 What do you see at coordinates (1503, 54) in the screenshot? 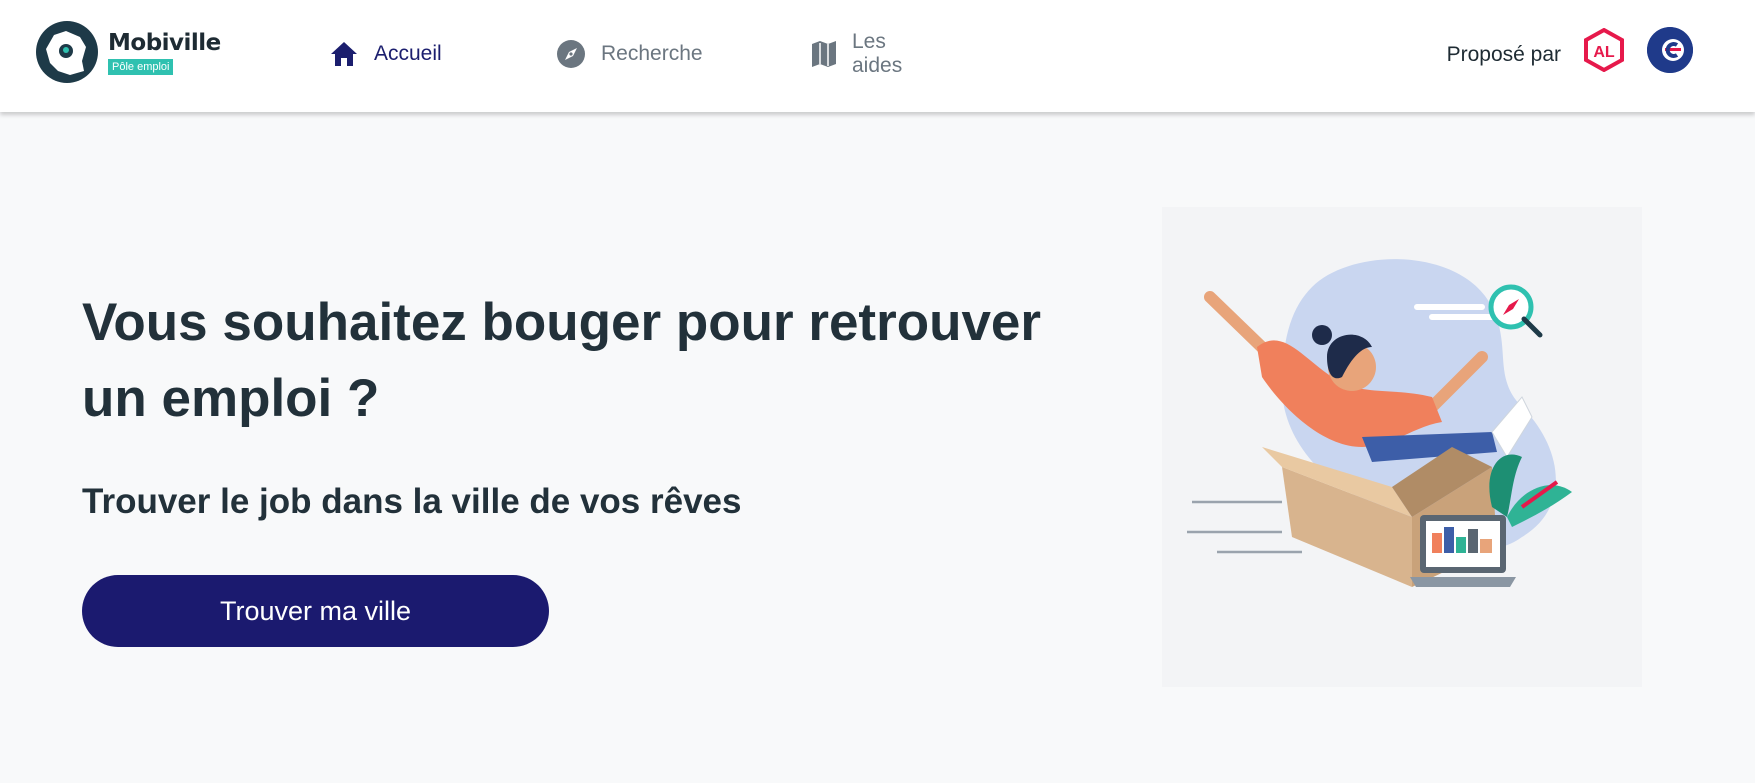
I see `partners-label: Proposé par` at bounding box center [1503, 54].